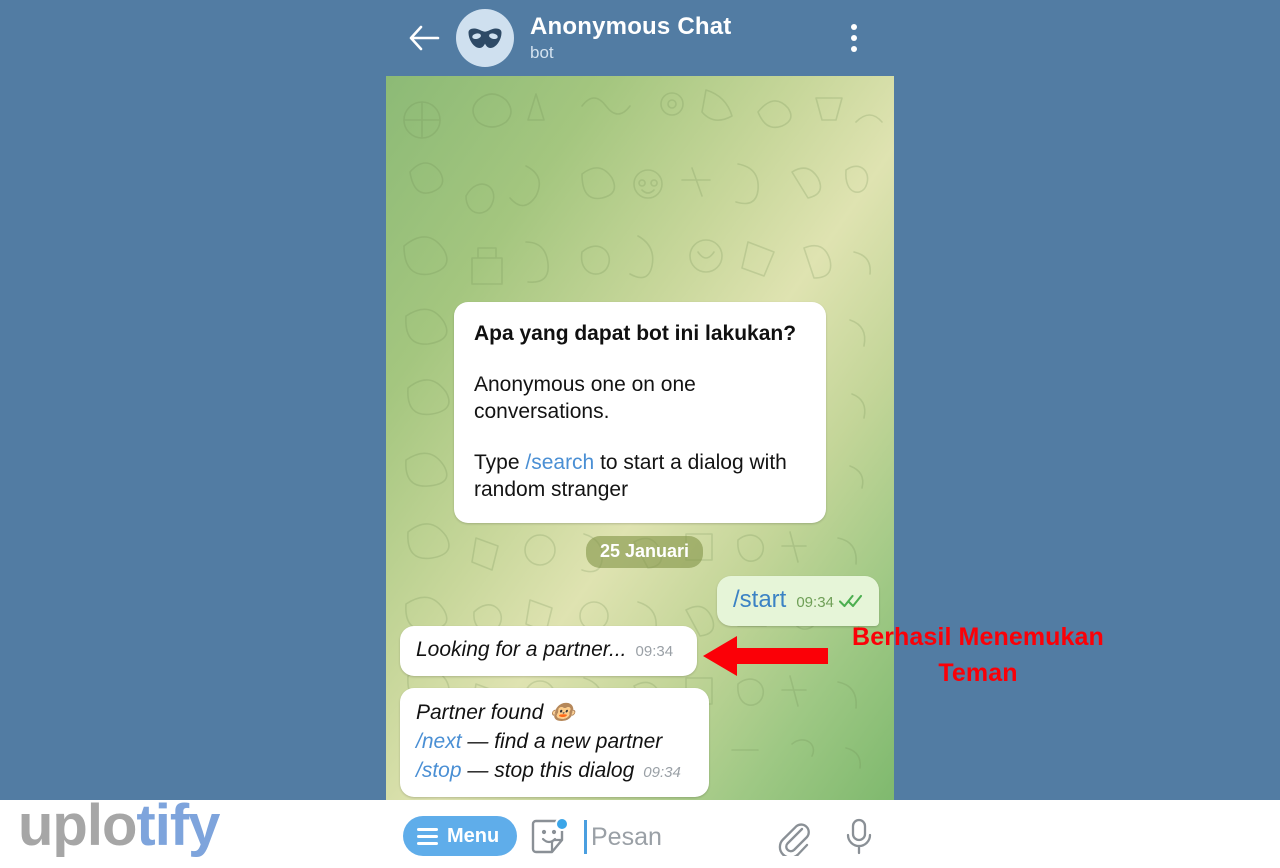 This screenshot has height=868, width=1280. Describe the element at coordinates (854, 27) in the screenshot. I see `more-vertical-icon` at that location.